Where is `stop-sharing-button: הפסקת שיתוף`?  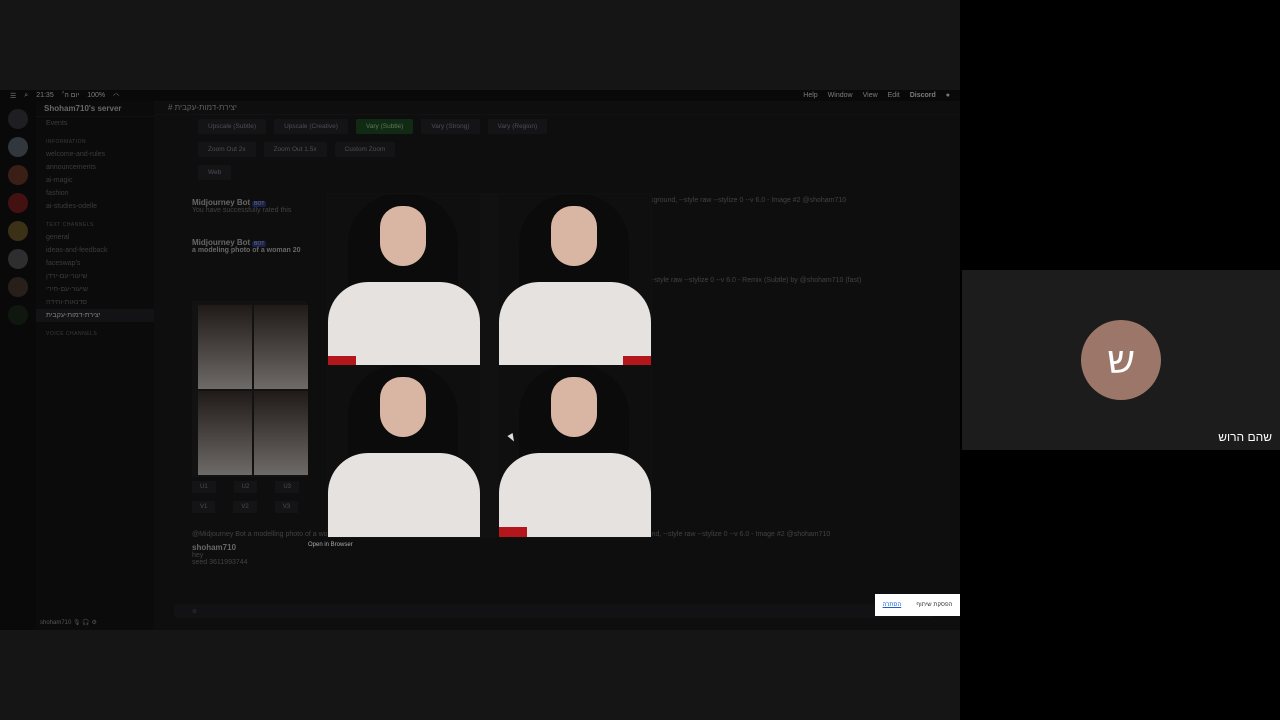
stop-sharing-button: הפסקת שיתוף is located at coordinates (934, 605).